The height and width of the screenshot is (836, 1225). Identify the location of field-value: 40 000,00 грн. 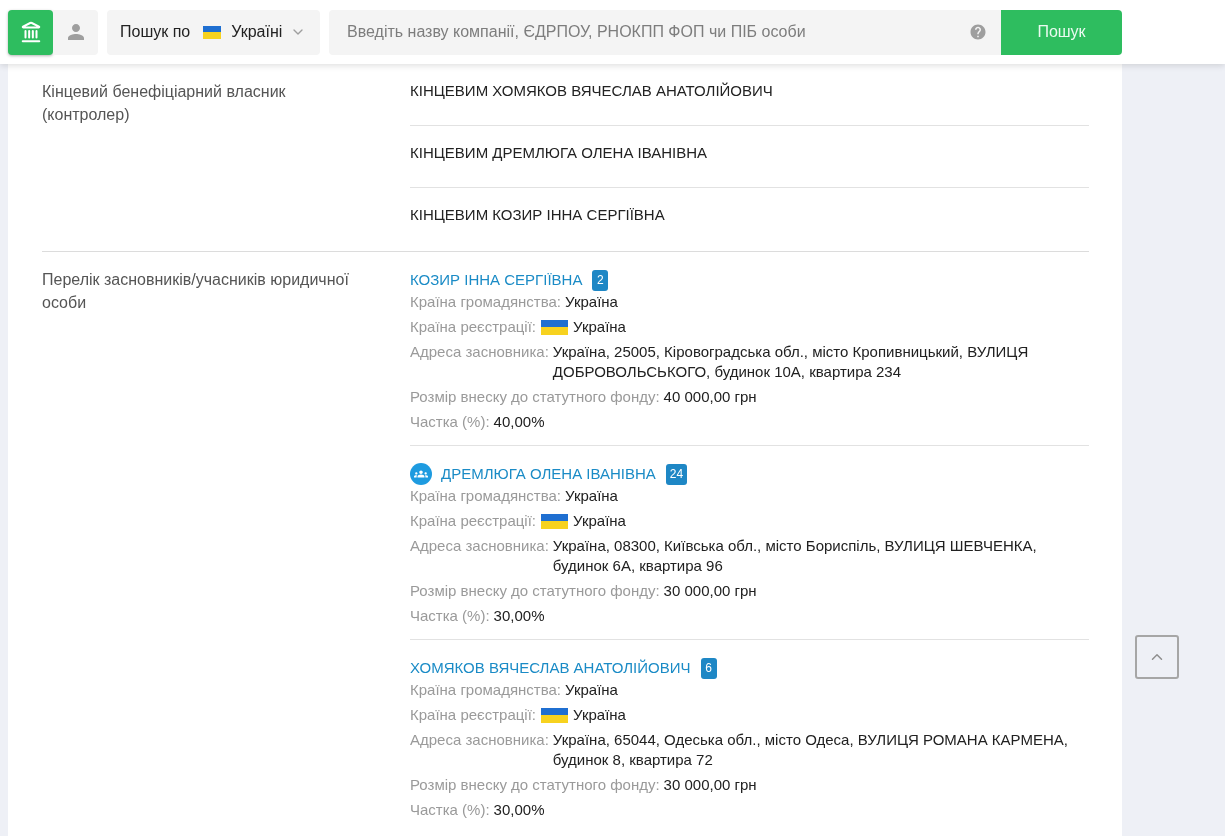
(710, 397).